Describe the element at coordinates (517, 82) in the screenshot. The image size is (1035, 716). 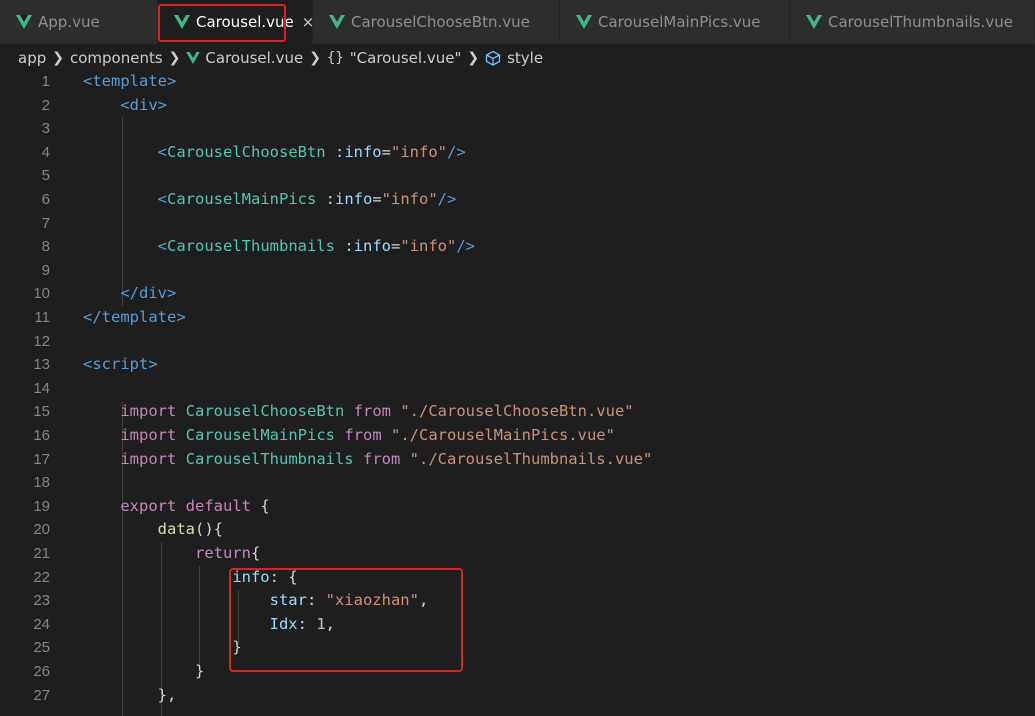
I see `code-line: 1 <template>` at that location.